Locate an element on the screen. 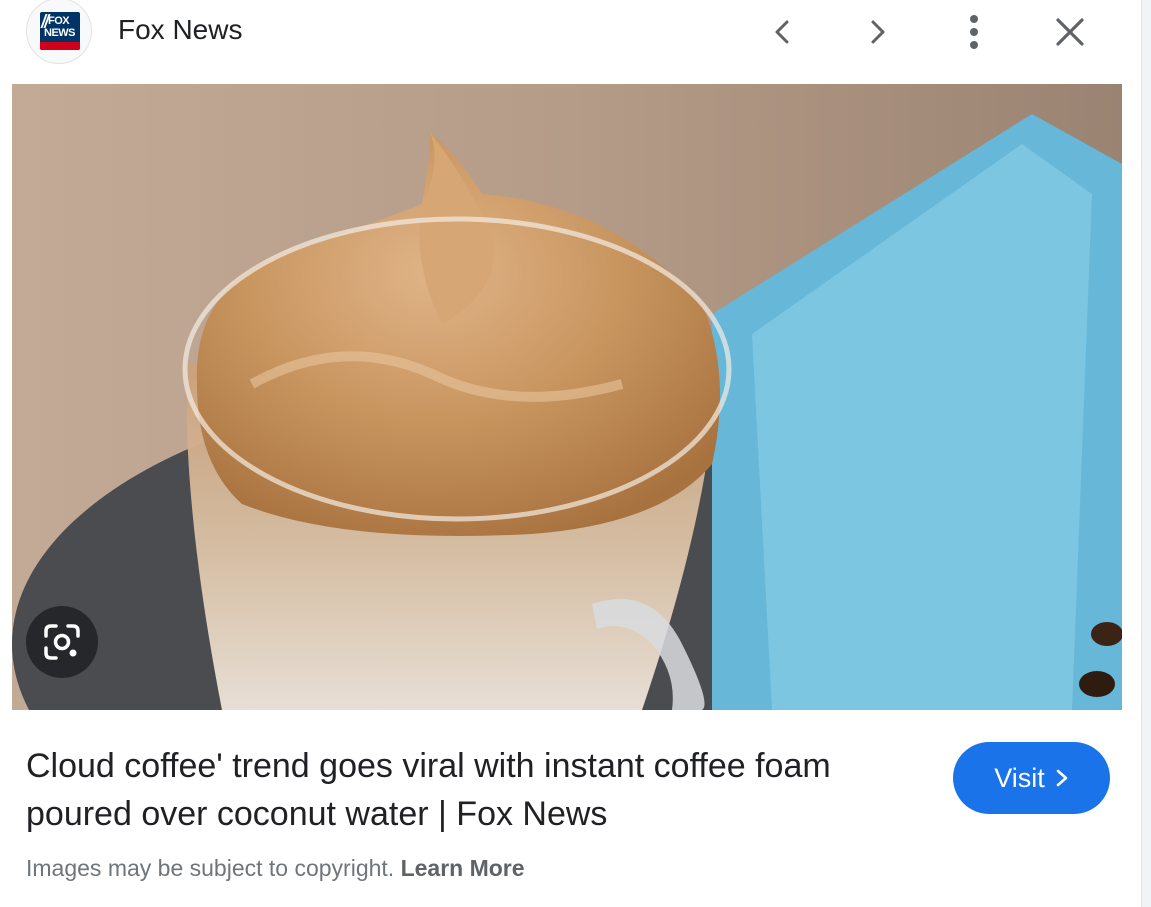 The width and height of the screenshot is (1151, 907). scrollbar-track is located at coordinates (1146, 453).